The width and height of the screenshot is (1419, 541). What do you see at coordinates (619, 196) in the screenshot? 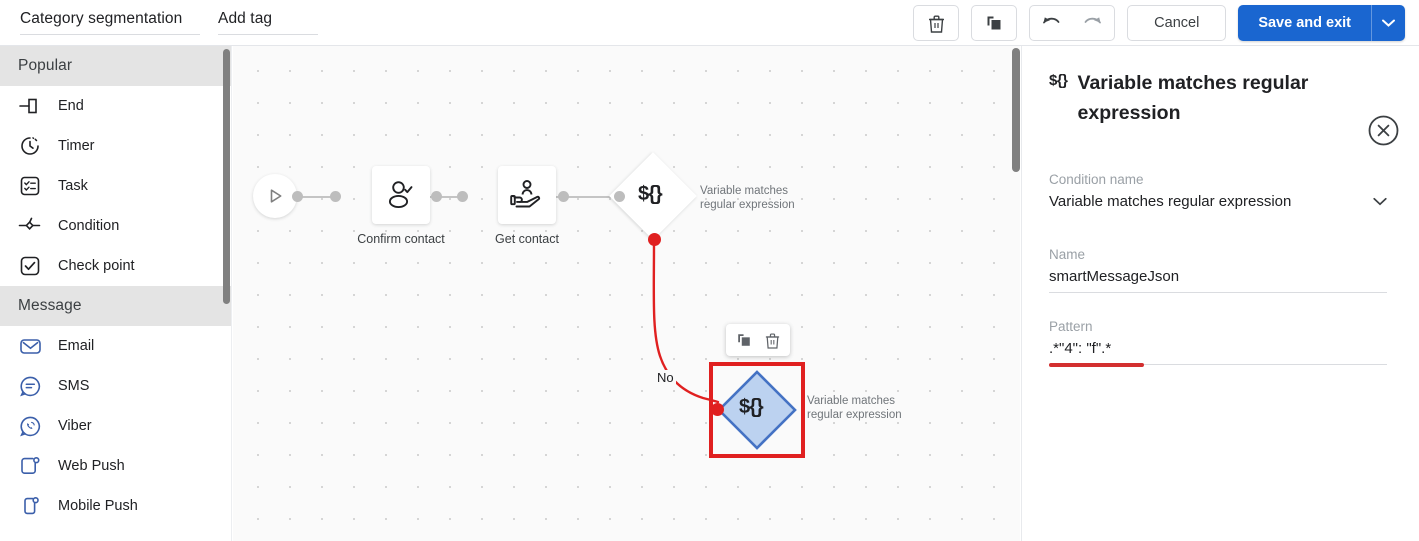
I see `port-condition-1-in` at bounding box center [619, 196].